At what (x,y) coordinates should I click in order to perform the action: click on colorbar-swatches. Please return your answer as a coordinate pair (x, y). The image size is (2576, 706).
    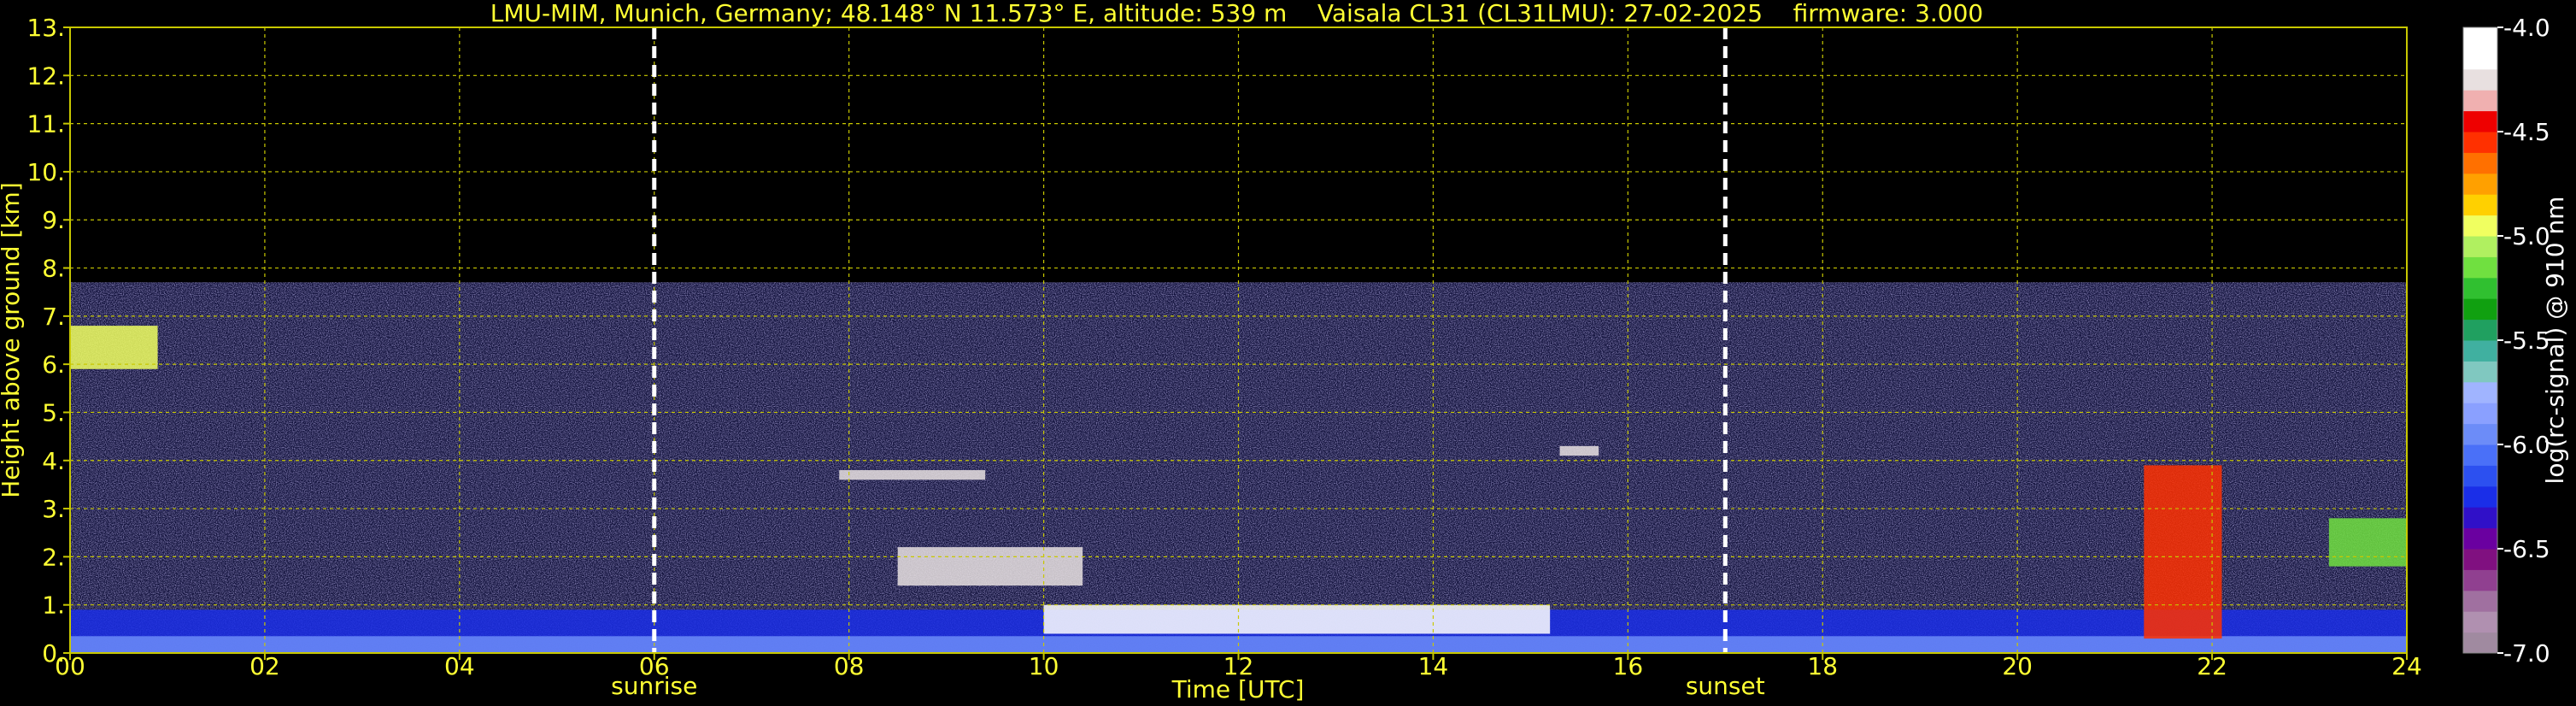
    Looking at the image, I should click on (2480, 340).